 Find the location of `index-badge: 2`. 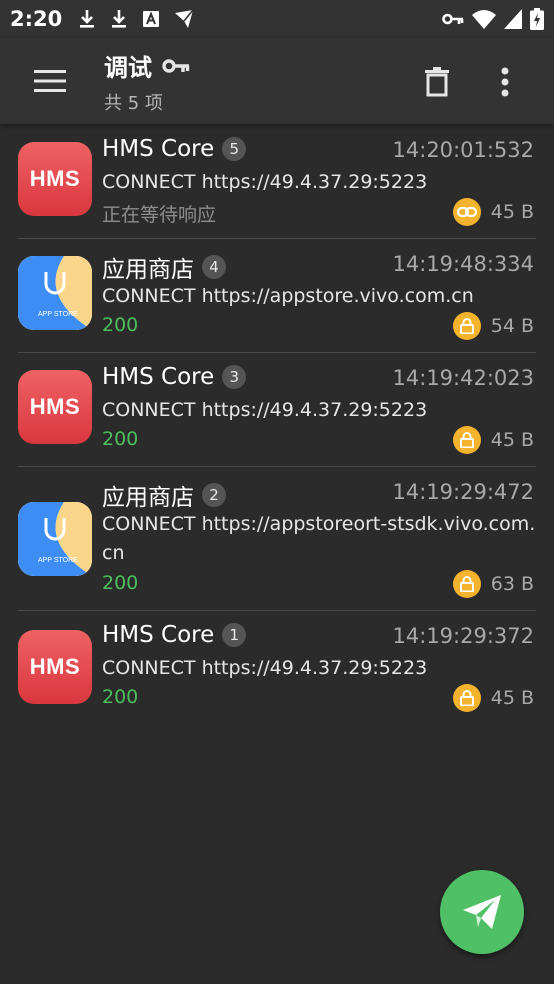

index-badge: 2 is located at coordinates (214, 495).